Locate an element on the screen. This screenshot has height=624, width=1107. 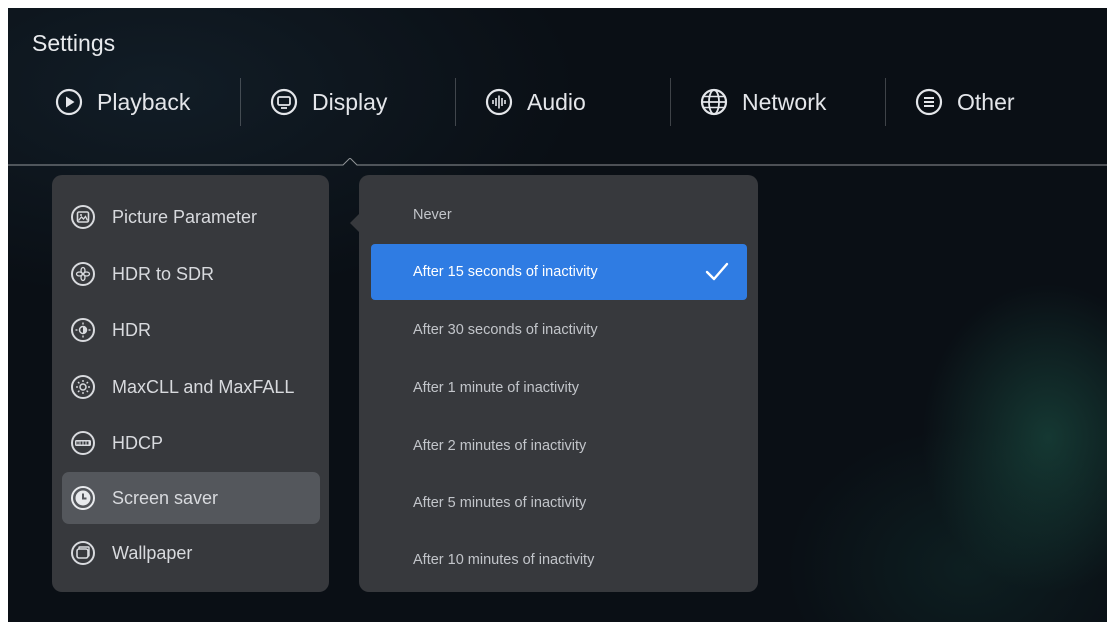
checkmark-icon is located at coordinates (717, 271).